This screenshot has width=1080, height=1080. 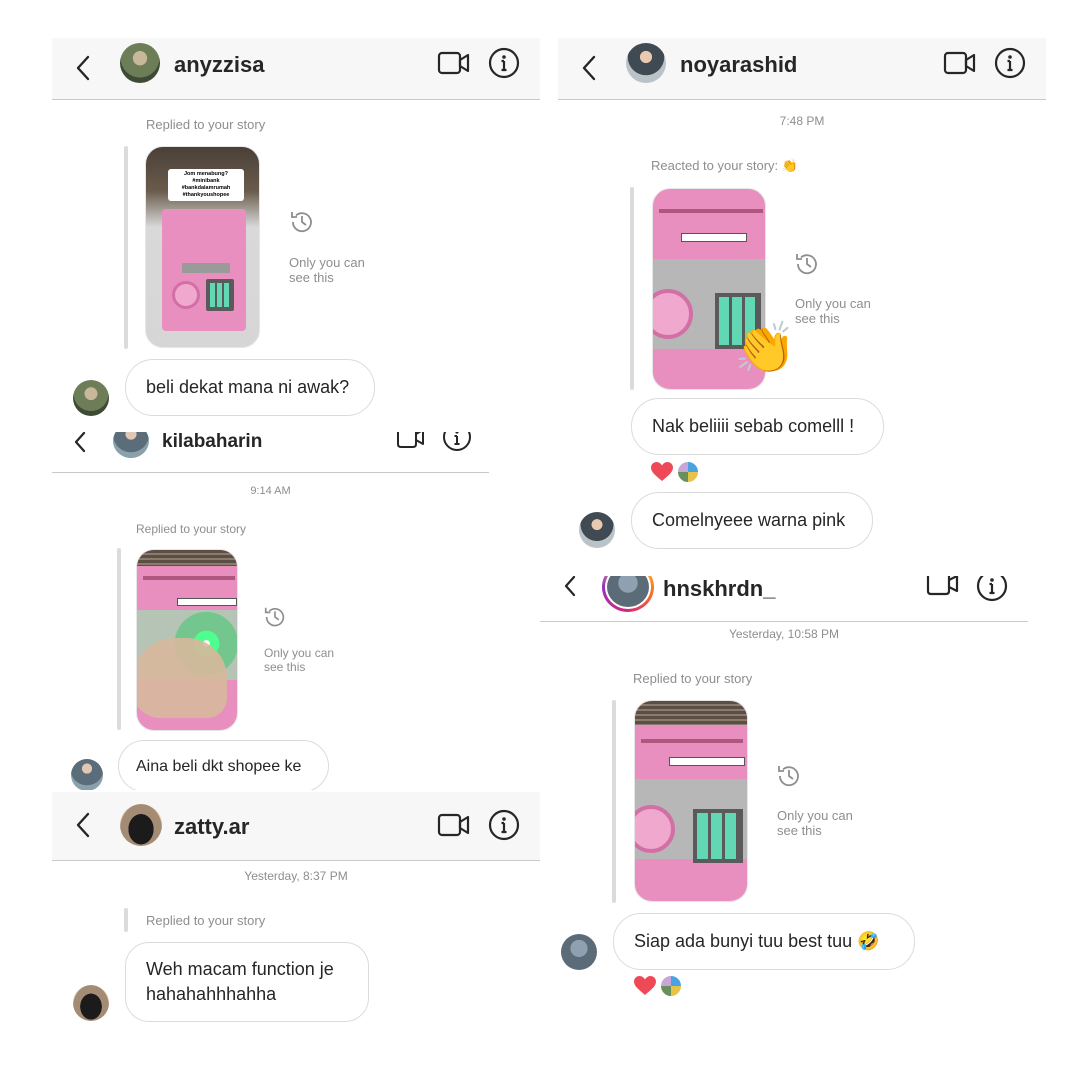 I want to click on chat-username: kilabaharin, so click(x=212, y=442).